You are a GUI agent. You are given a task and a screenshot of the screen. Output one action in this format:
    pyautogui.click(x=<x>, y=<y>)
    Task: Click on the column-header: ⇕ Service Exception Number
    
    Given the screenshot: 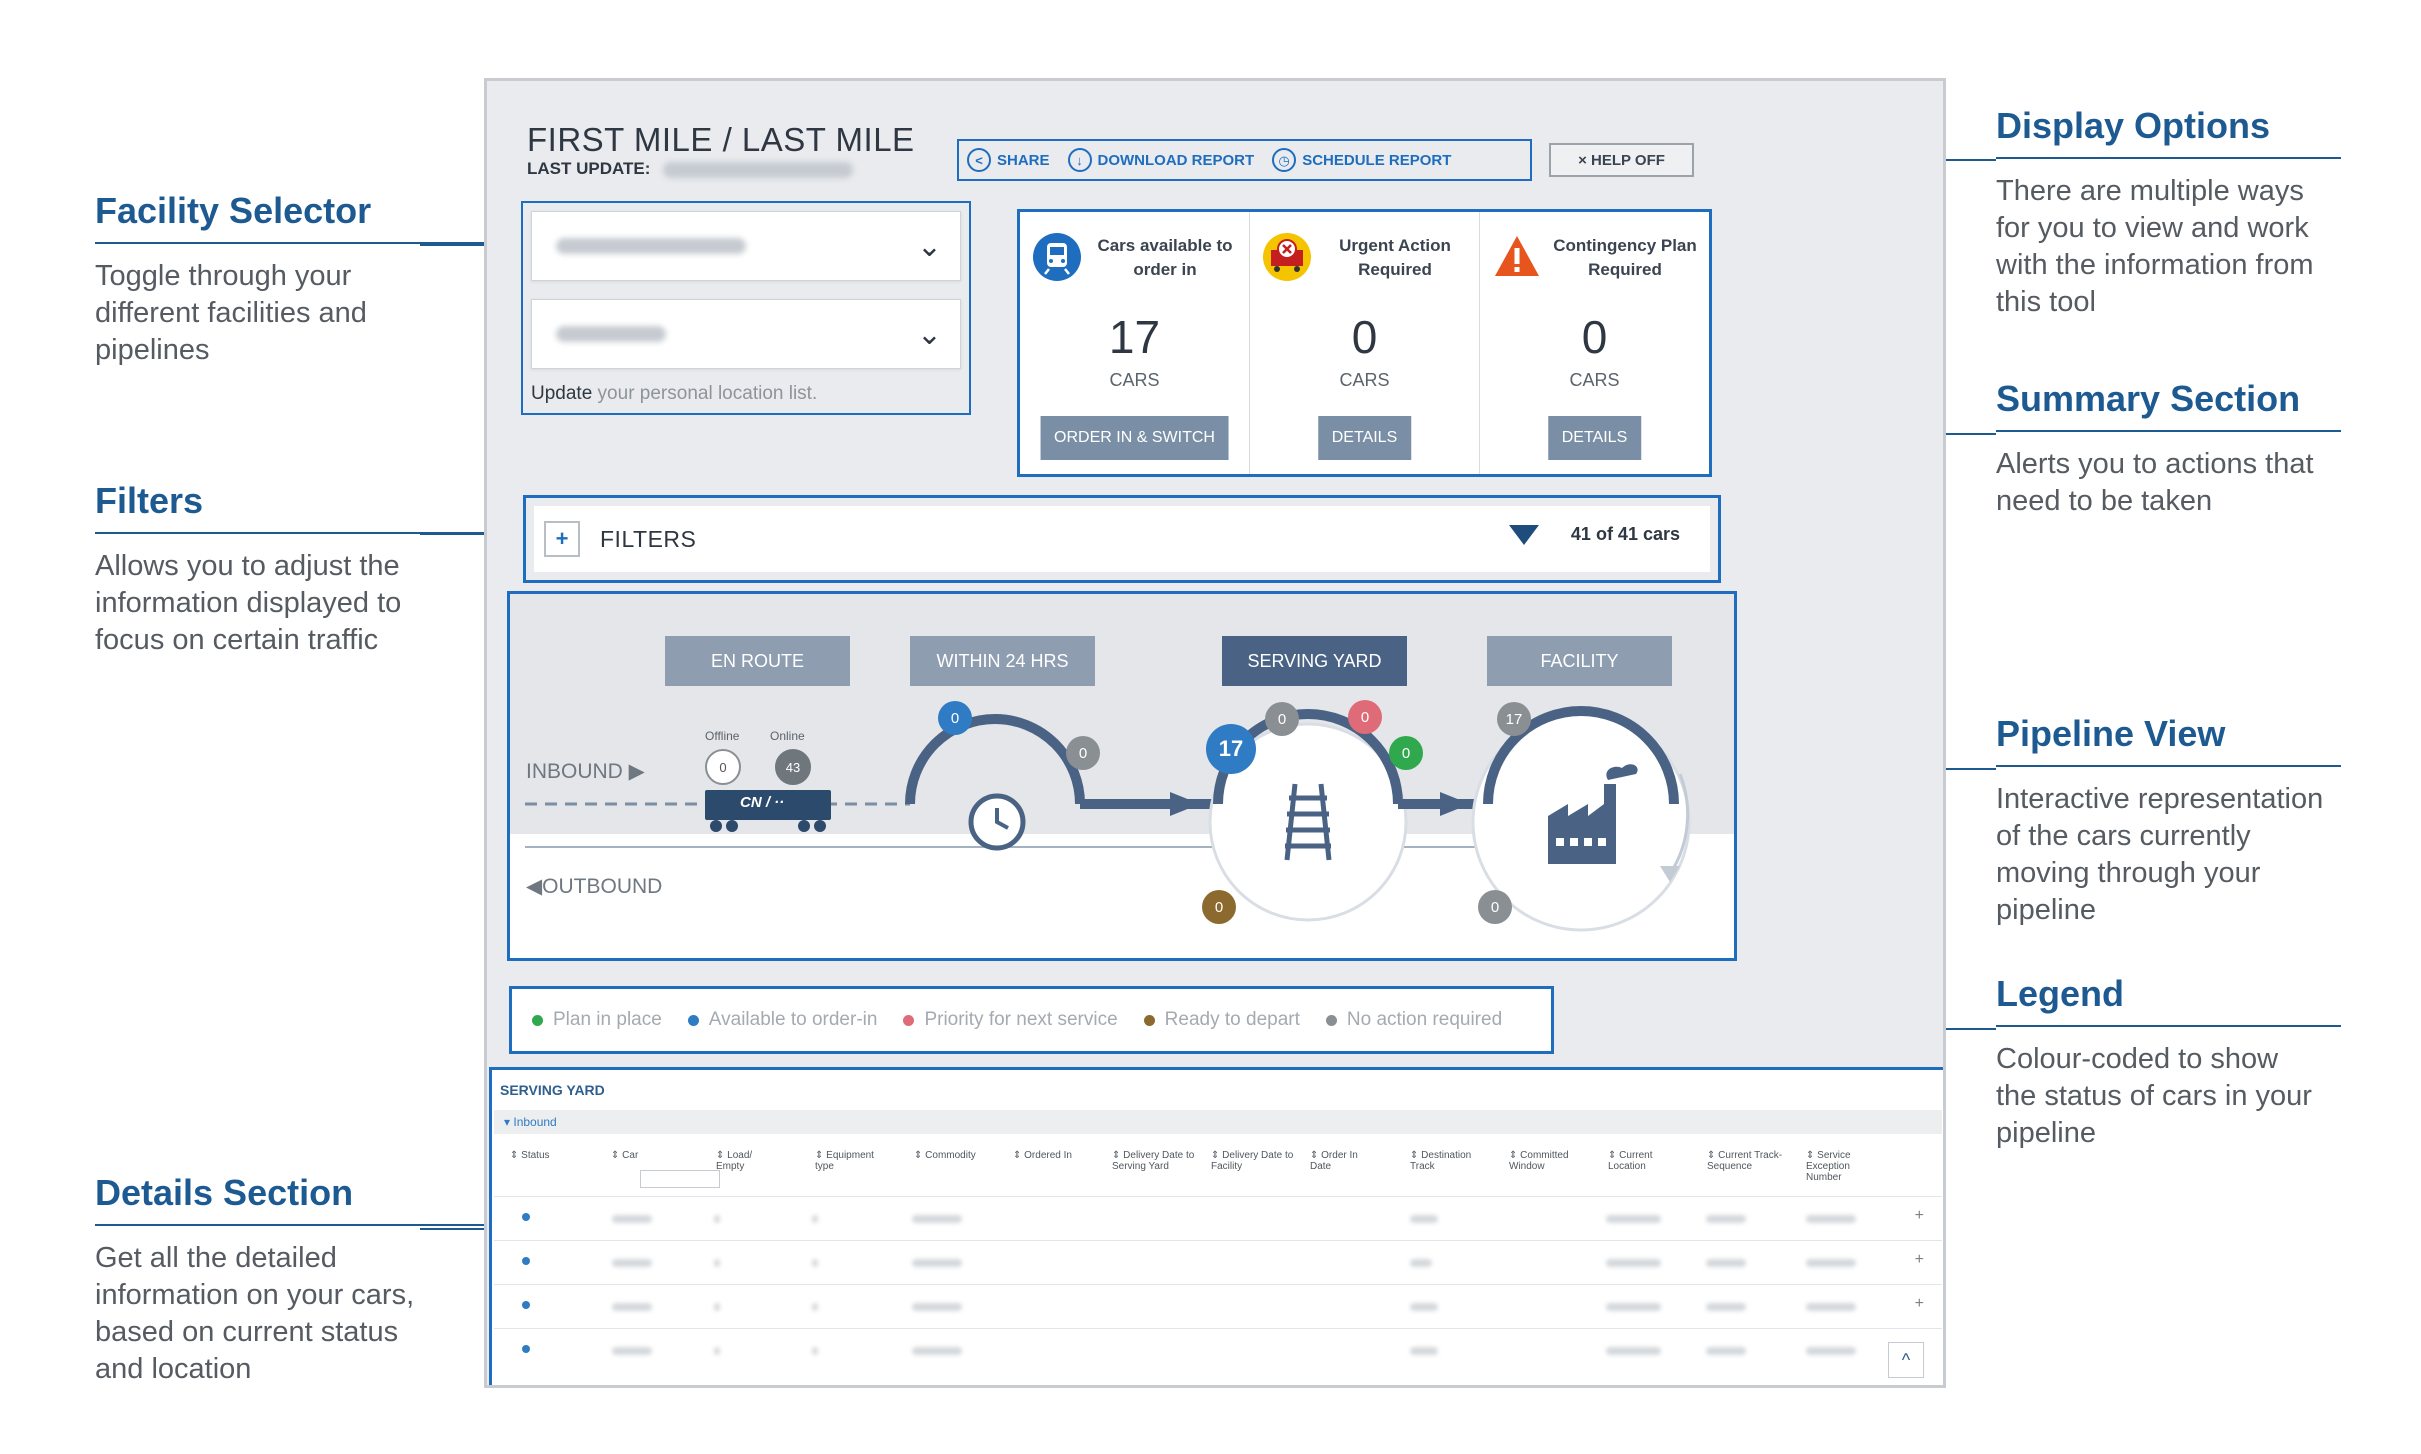 What is the action you would take?
    pyautogui.click(x=1841, y=1166)
    